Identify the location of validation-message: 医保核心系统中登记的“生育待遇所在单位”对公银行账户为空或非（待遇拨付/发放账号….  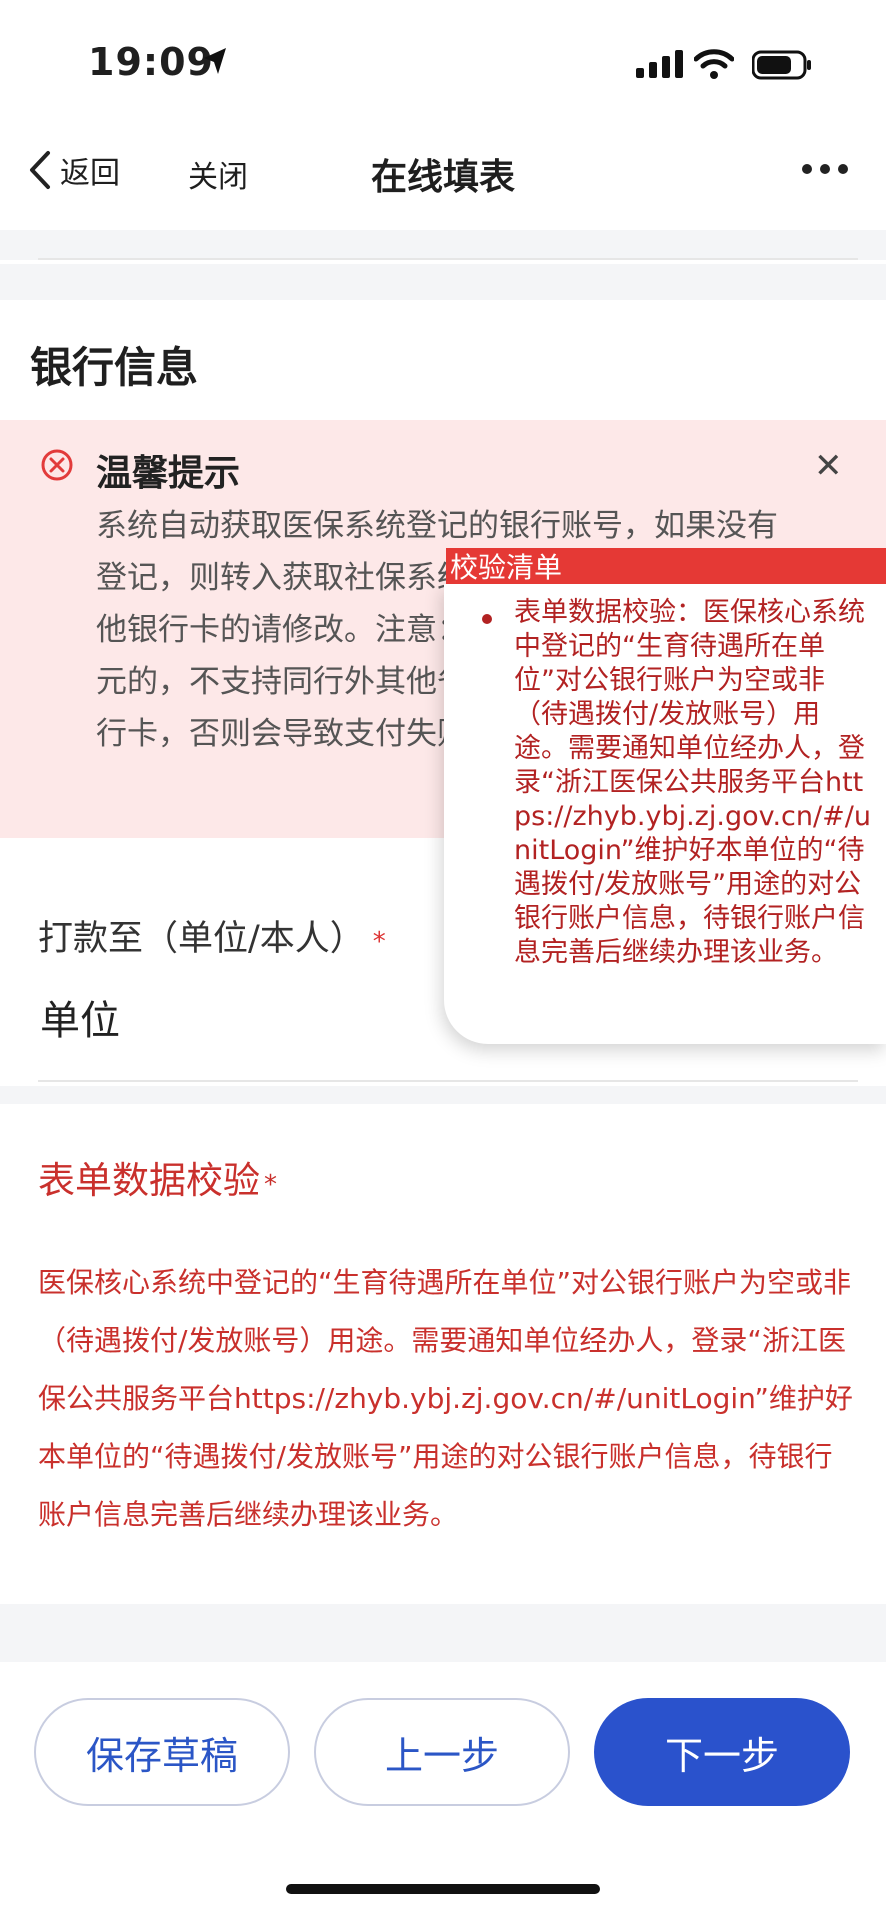
(445, 1398).